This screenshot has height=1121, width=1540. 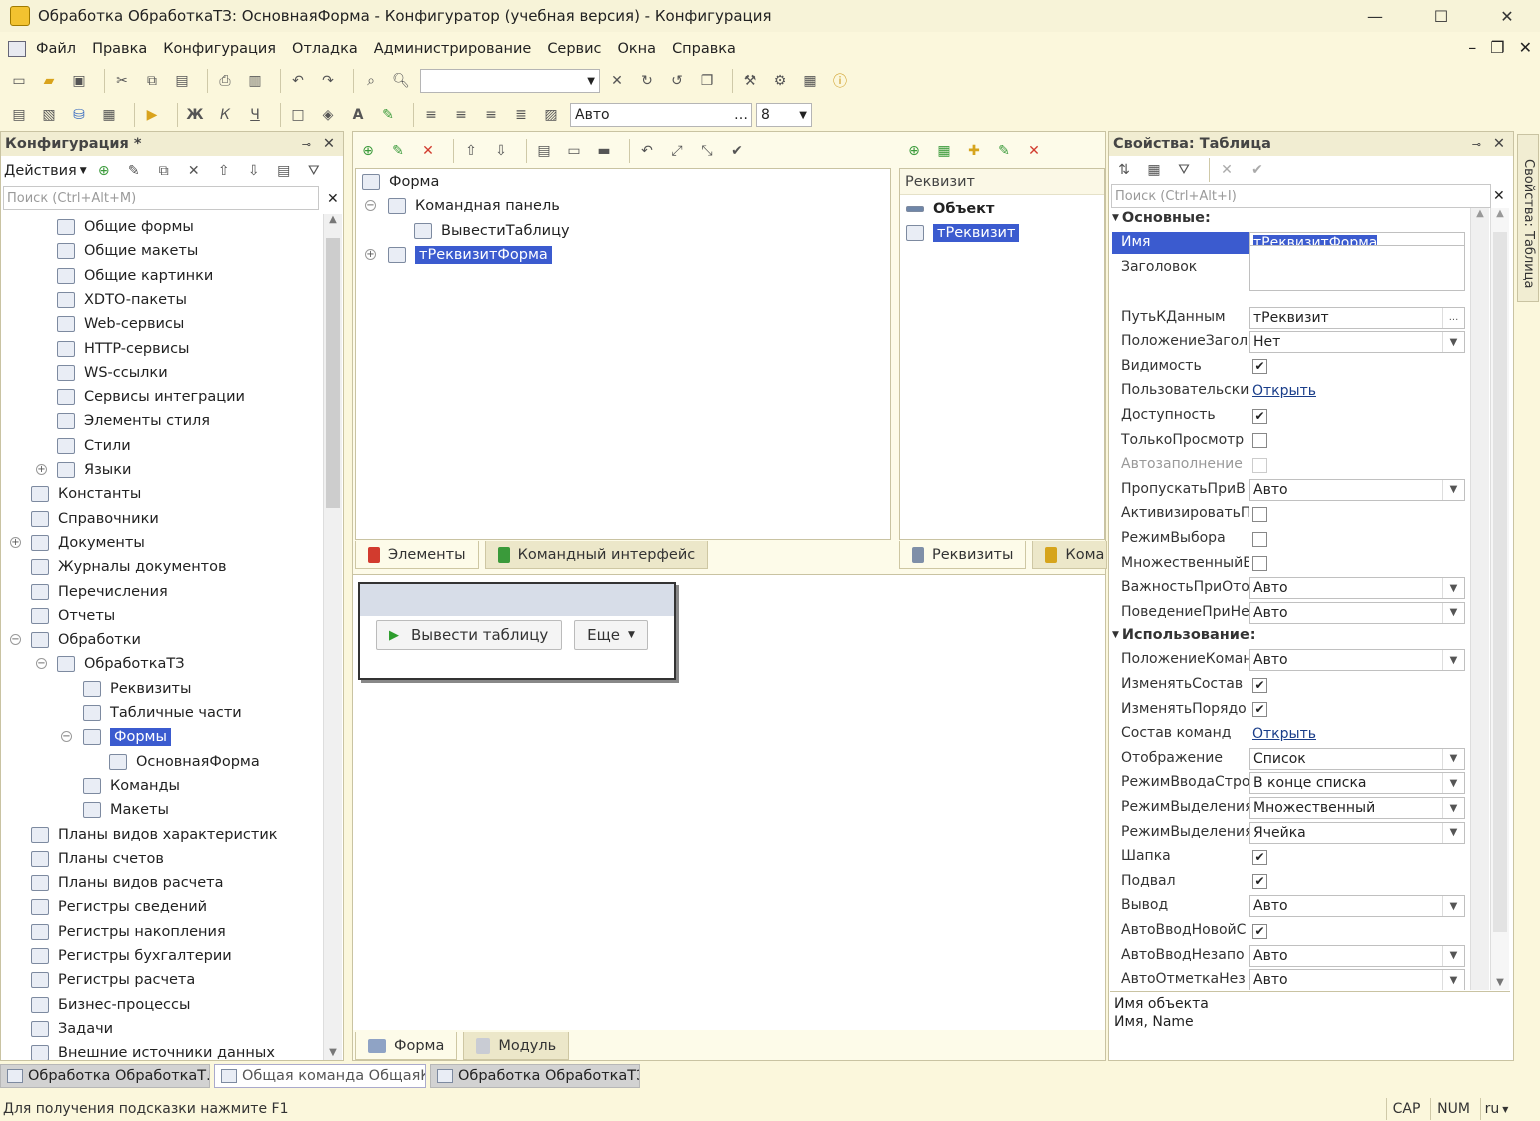 What do you see at coordinates (1496, 1109) in the screenshot?
I see `language-indicator: ru ▼` at bounding box center [1496, 1109].